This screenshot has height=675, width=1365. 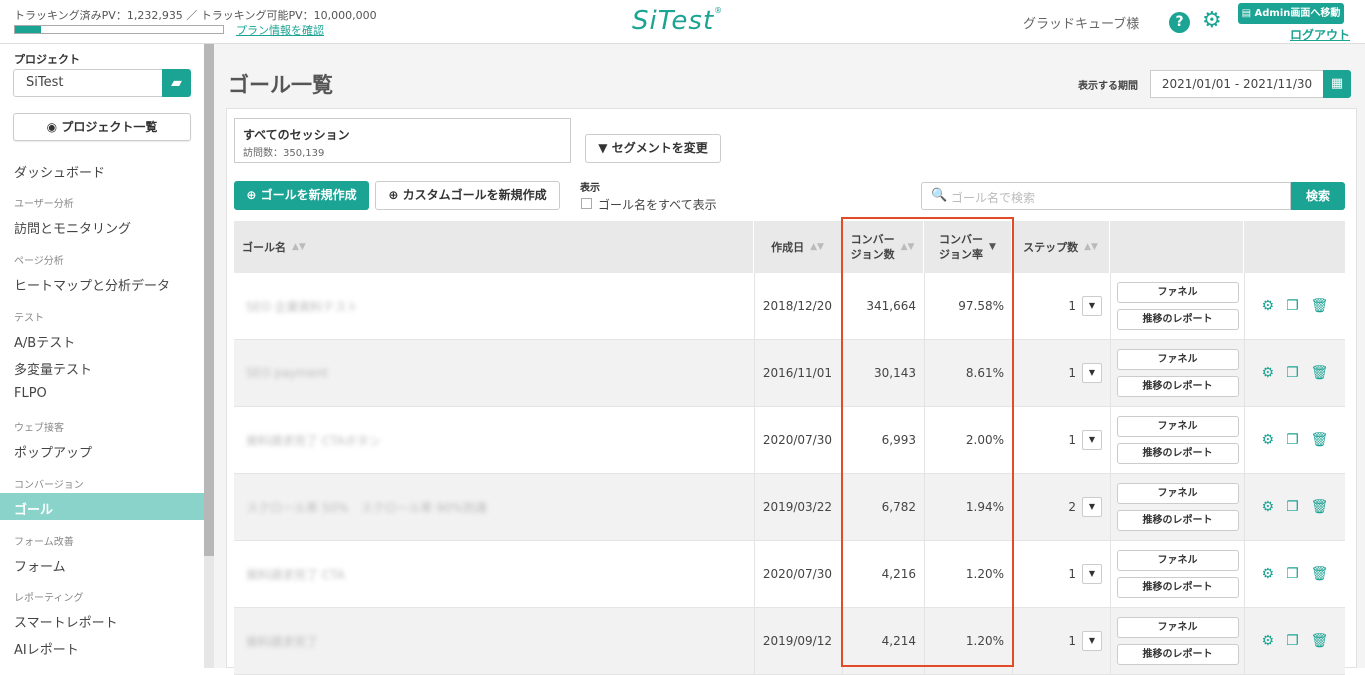 What do you see at coordinates (29, 318) in the screenshot?
I see `sidebar-section-test: テスト` at bounding box center [29, 318].